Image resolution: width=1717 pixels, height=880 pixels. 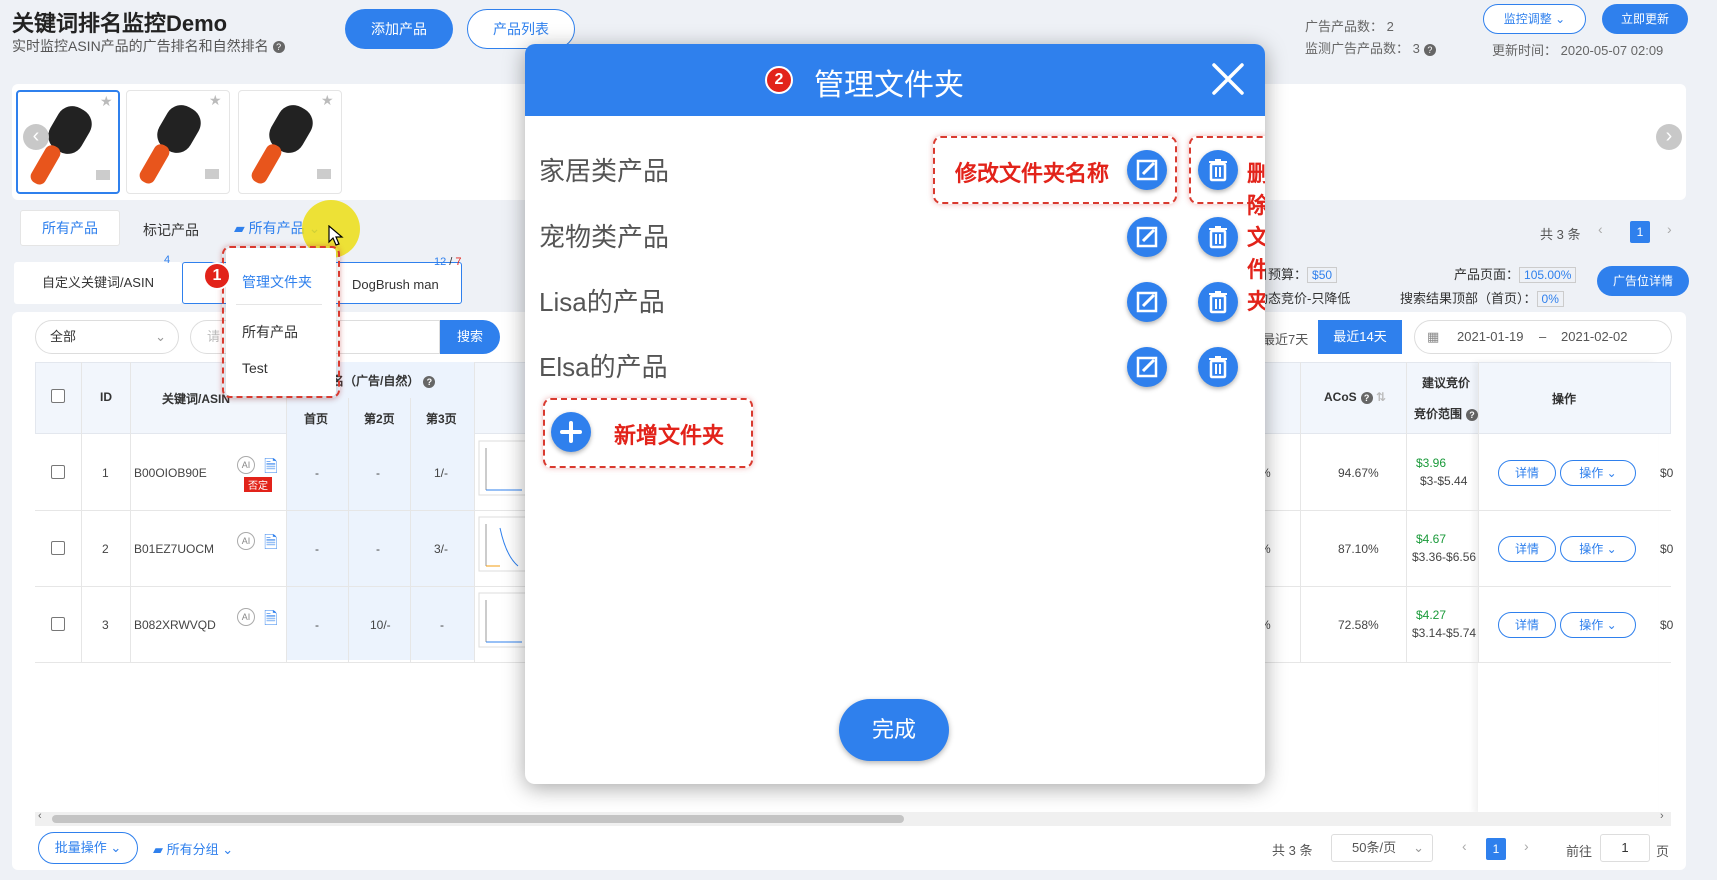 I want to click on range-last14: 最近14天, so click(x=1360, y=337).